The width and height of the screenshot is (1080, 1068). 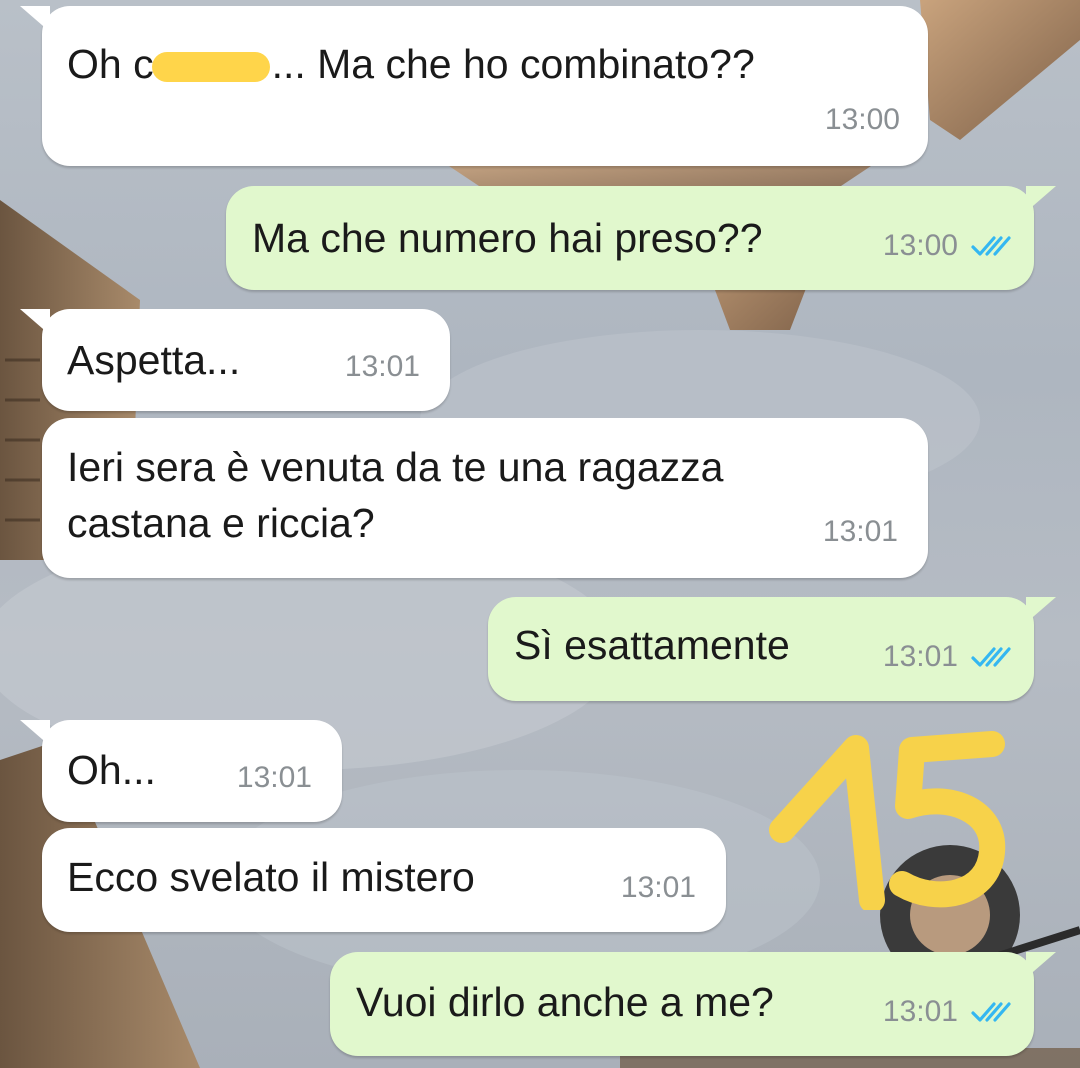 I want to click on message-bubble-incoming: Oh... 13:01, so click(x=181, y=771).